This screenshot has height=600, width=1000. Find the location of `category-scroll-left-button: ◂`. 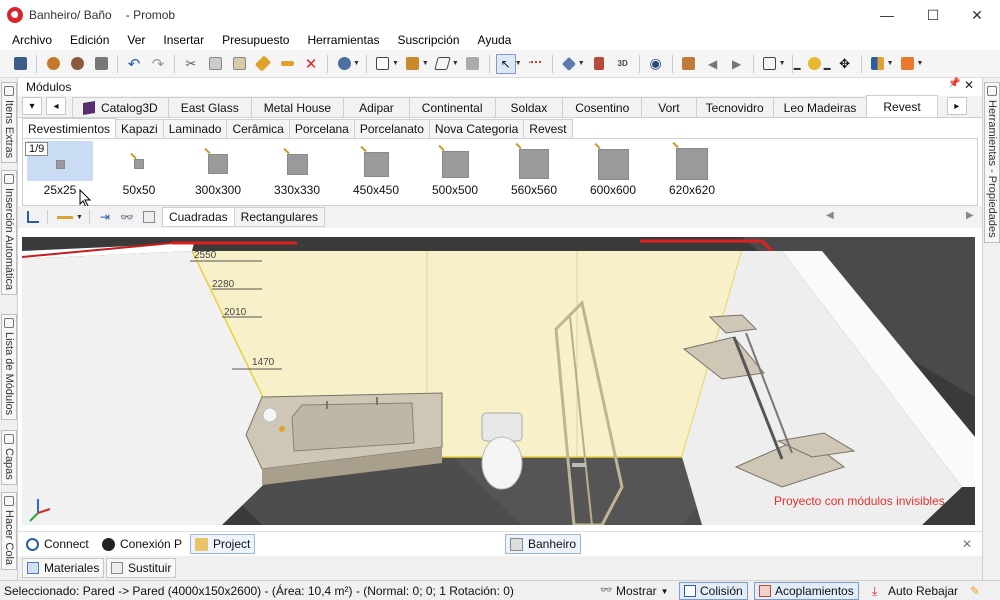

category-scroll-left-button: ◂ is located at coordinates (56, 106).